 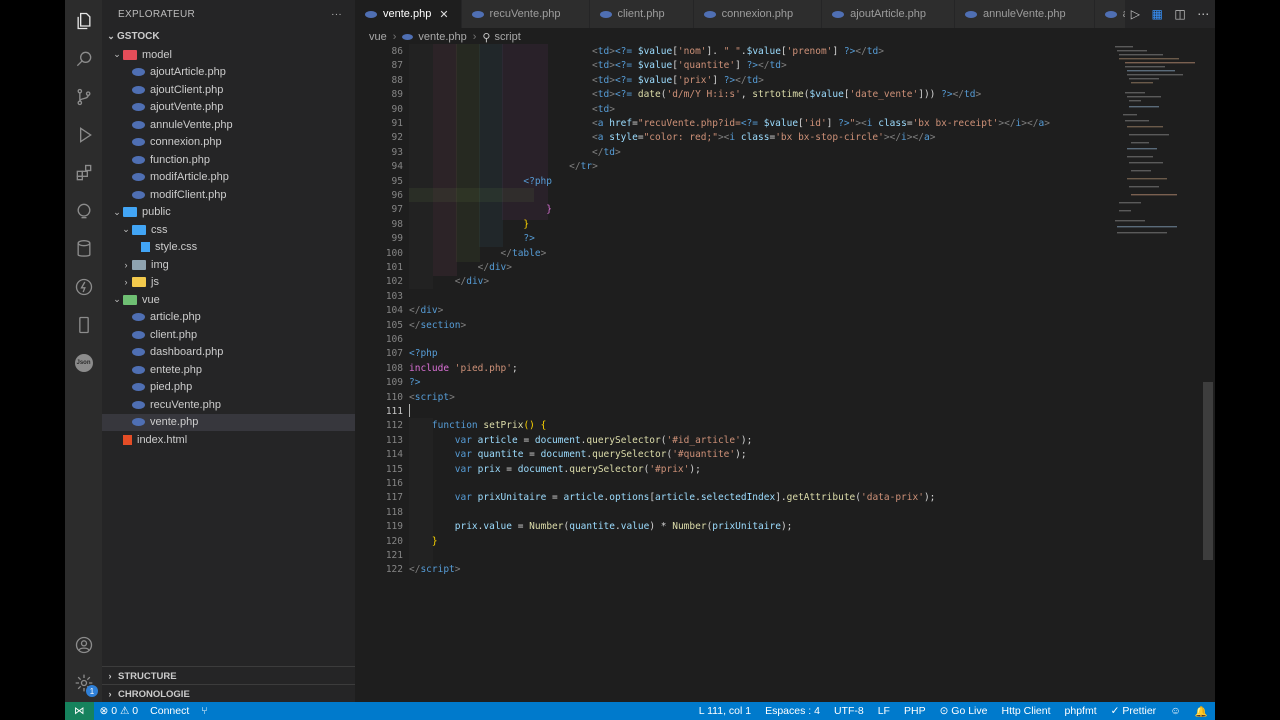 I want to click on settings-badge: 1, so click(x=92, y=691).